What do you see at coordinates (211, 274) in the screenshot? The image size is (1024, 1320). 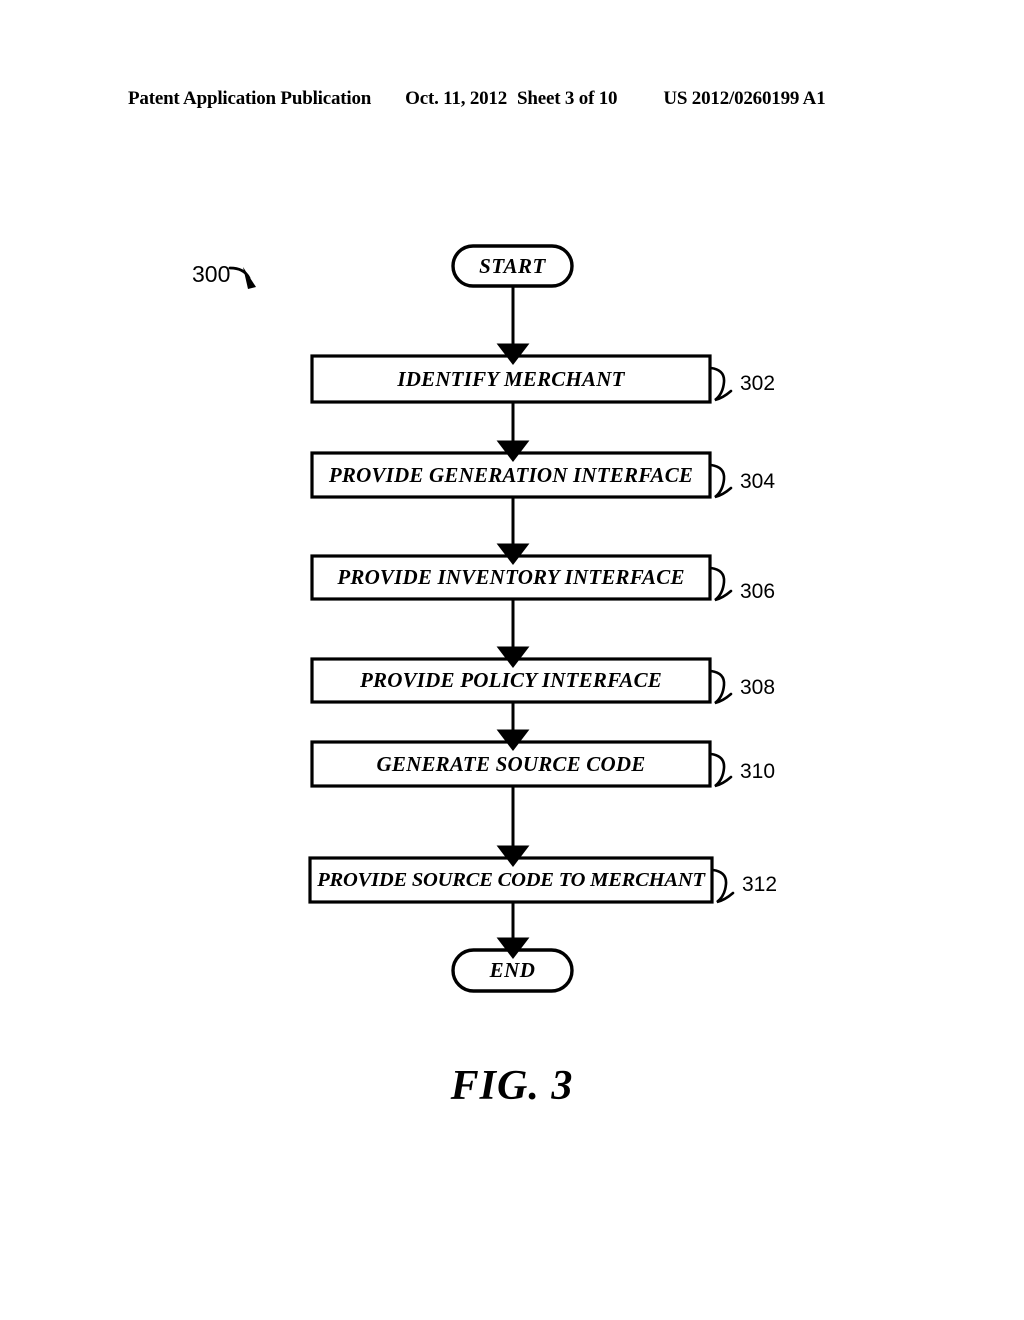 I see `diagram-reference-300: 300` at bounding box center [211, 274].